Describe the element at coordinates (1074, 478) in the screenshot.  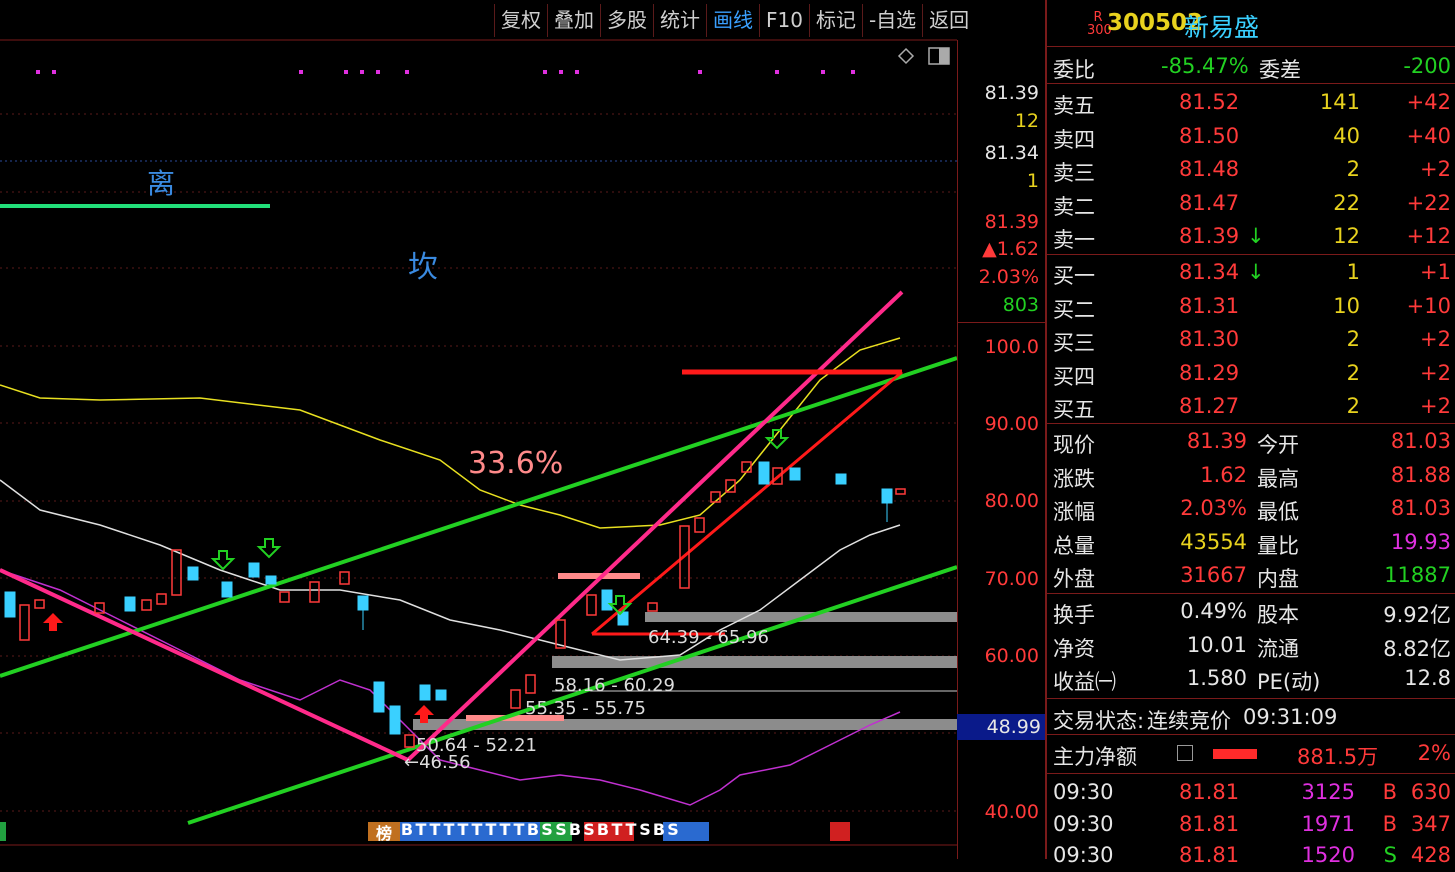
I see `stat-label: 涨跌` at that location.